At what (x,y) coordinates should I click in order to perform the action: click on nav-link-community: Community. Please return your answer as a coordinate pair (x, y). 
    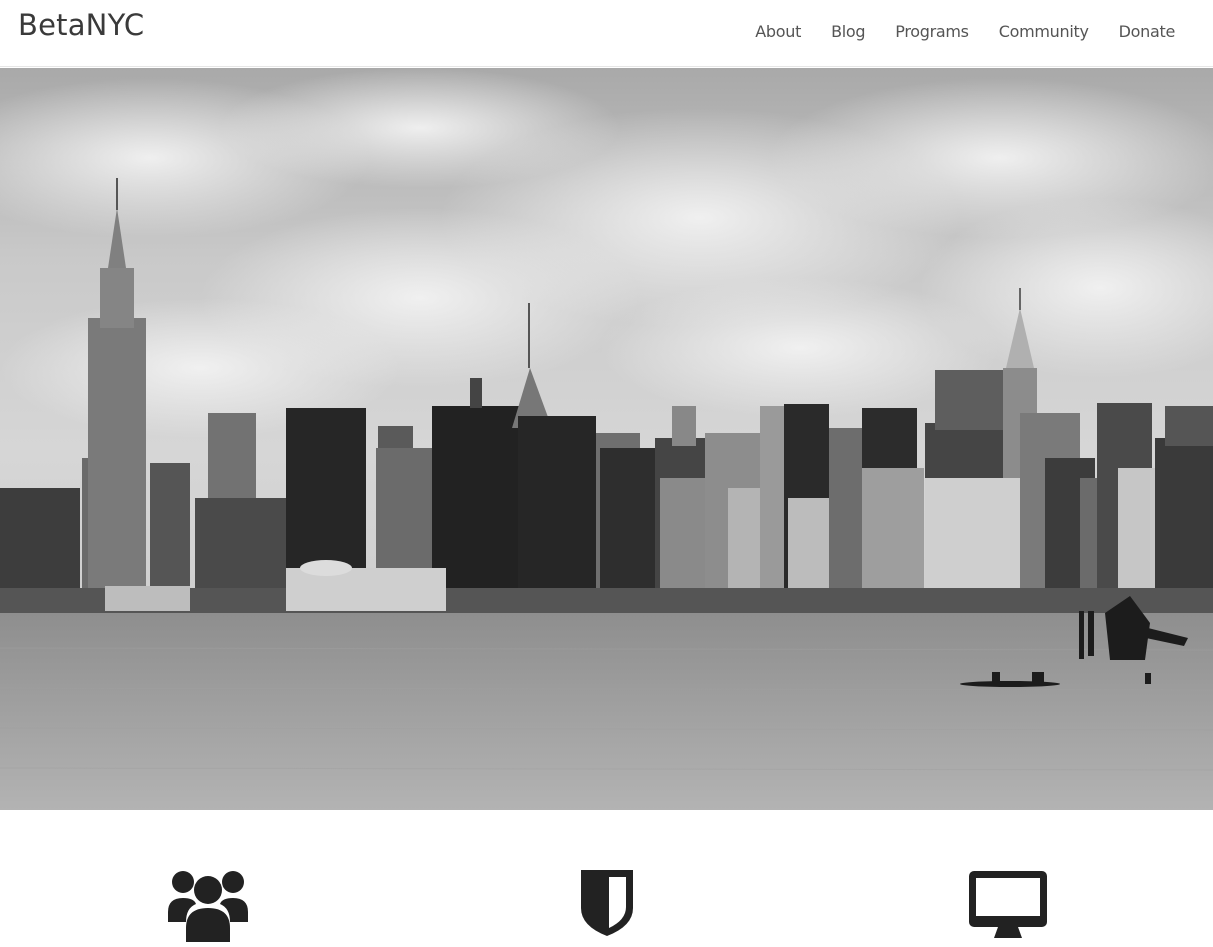
    Looking at the image, I should click on (1044, 31).